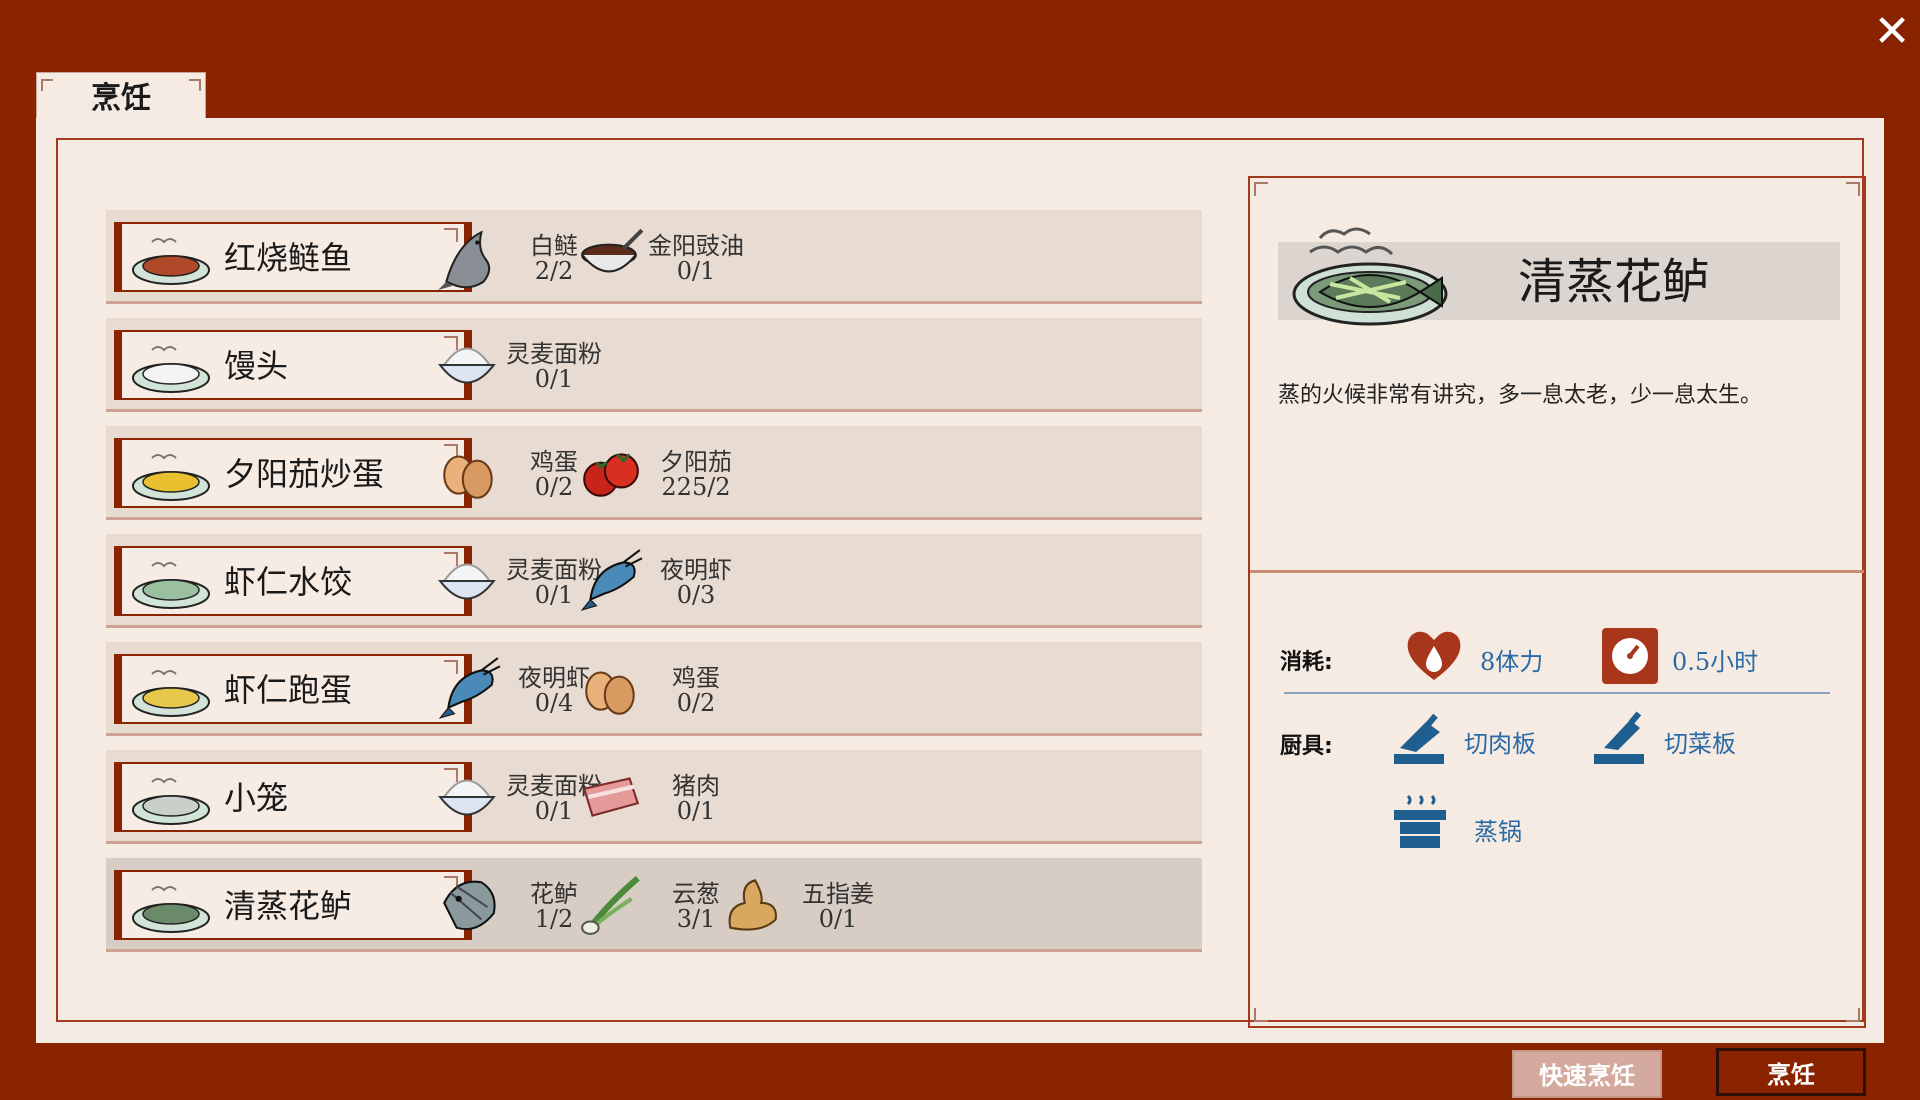 The width and height of the screenshot is (1920, 1100). I want to click on recipe-name-box: 虾仁水饺, so click(293, 581).